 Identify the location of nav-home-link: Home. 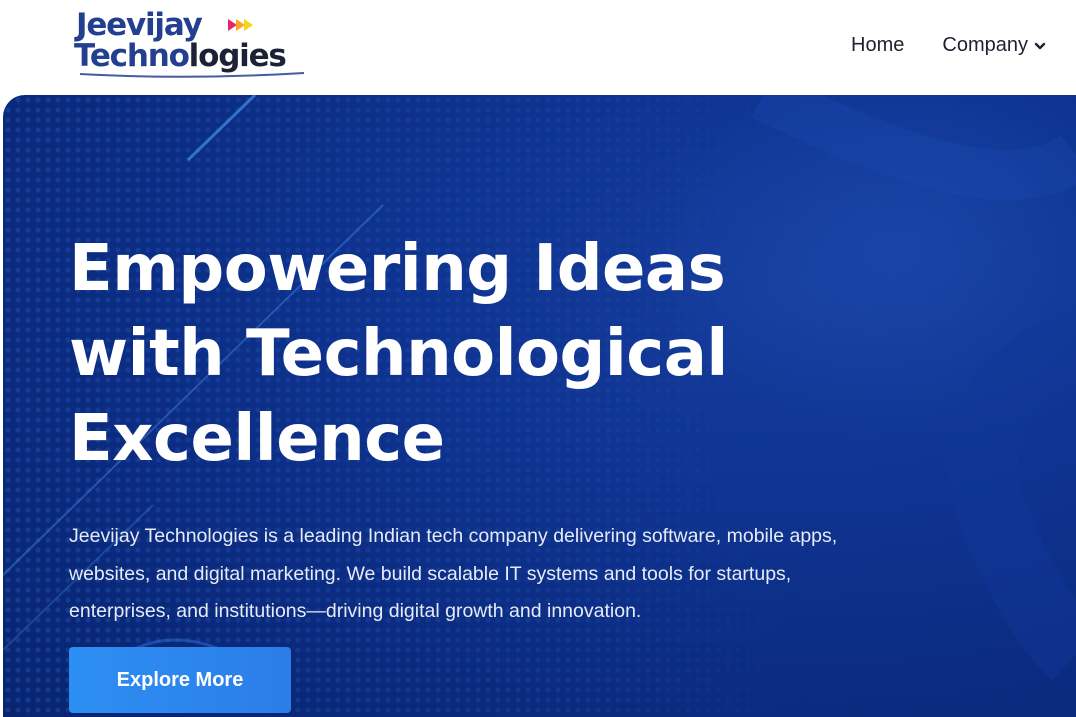
(877, 45).